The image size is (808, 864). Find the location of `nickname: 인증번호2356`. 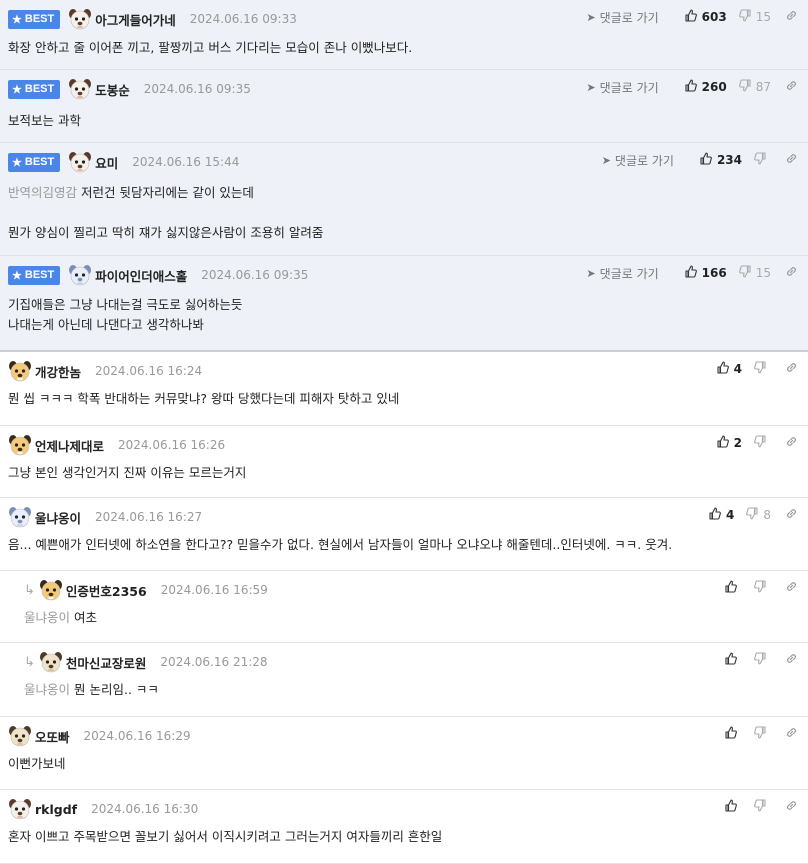

nickname: 인증번호2356 is located at coordinates (106, 590).